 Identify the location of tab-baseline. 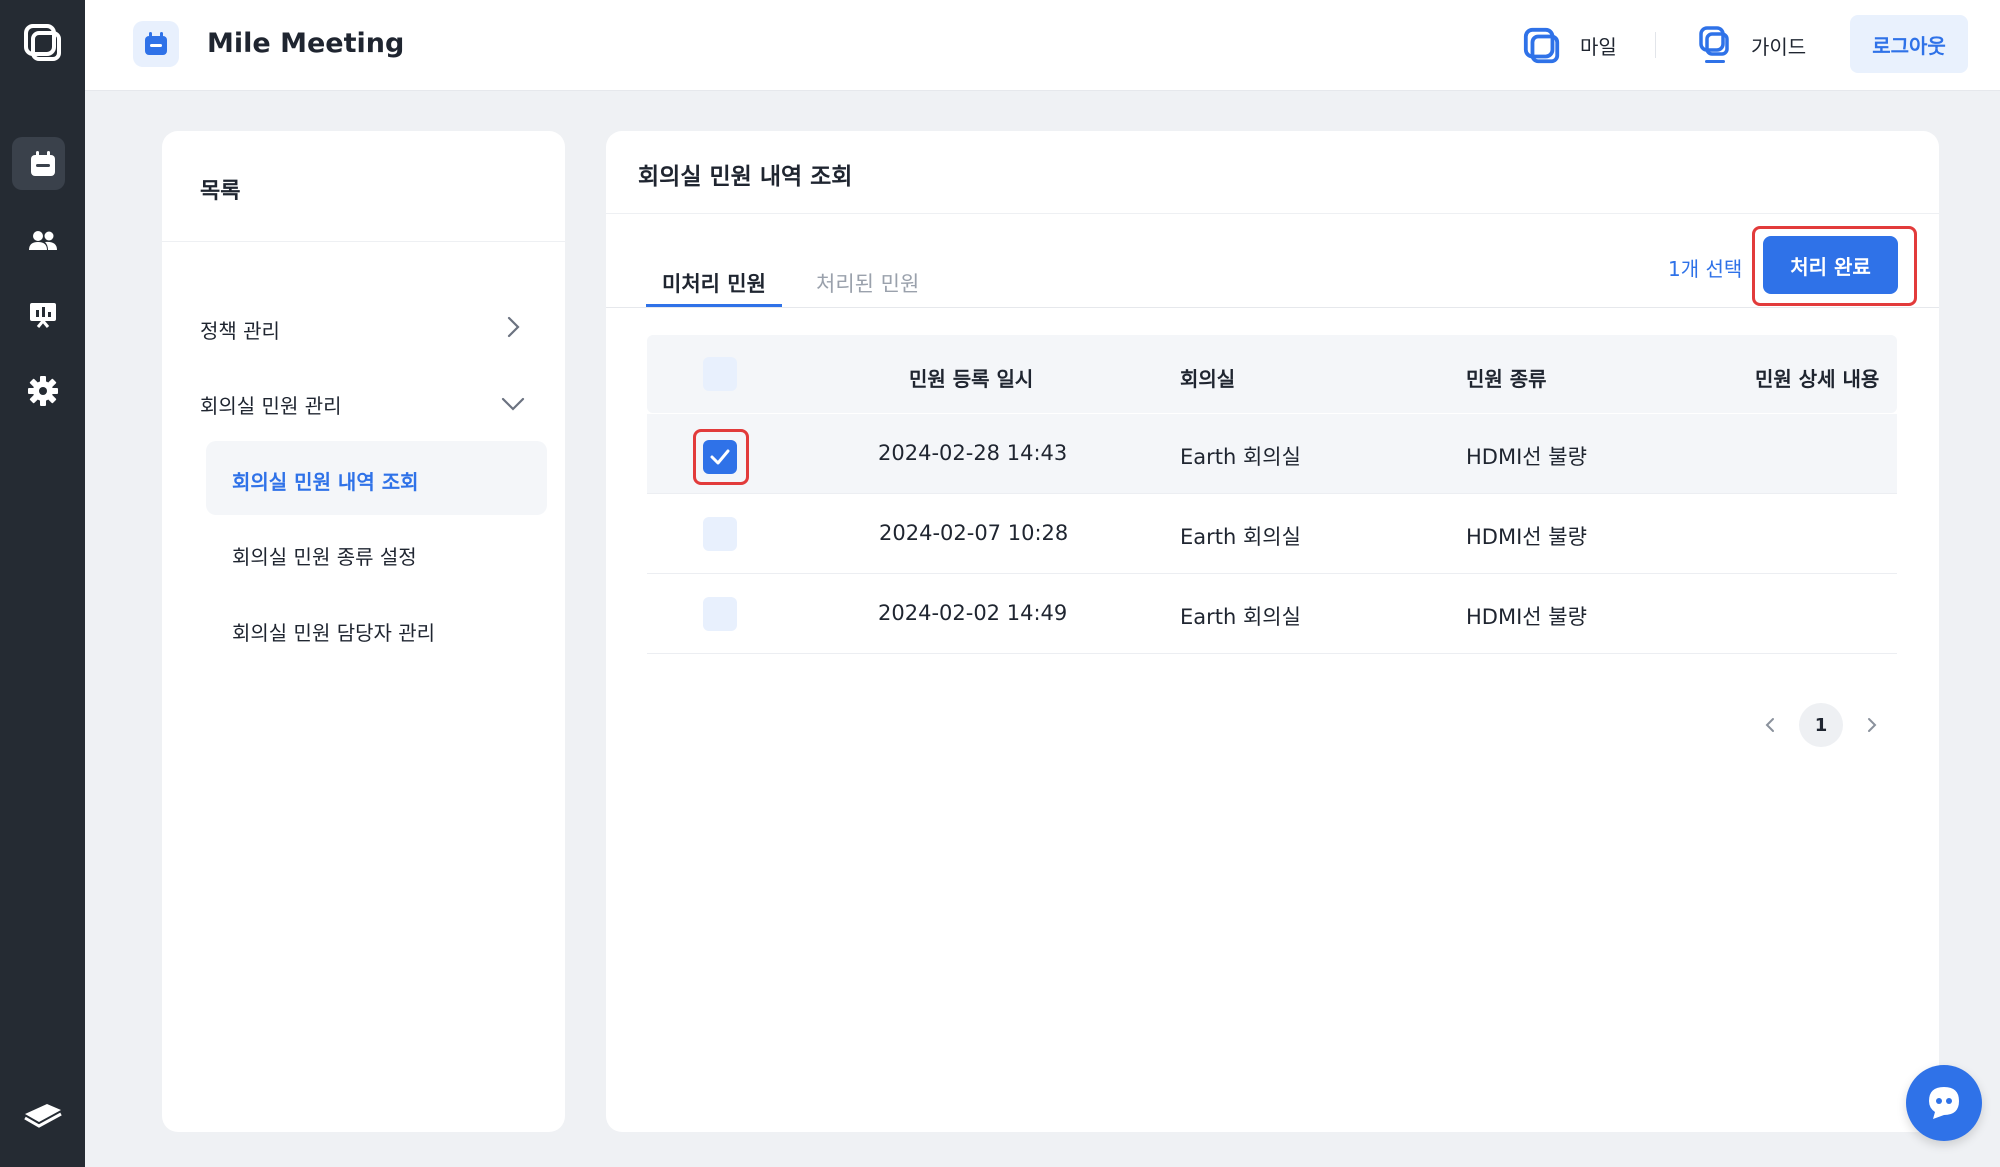
(1272, 307).